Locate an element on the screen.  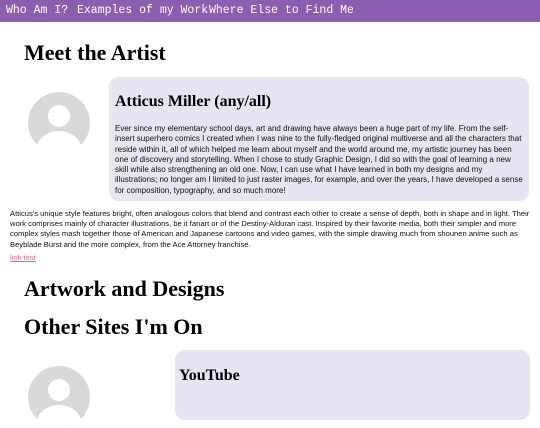
link-test: link test is located at coordinates (23, 257).